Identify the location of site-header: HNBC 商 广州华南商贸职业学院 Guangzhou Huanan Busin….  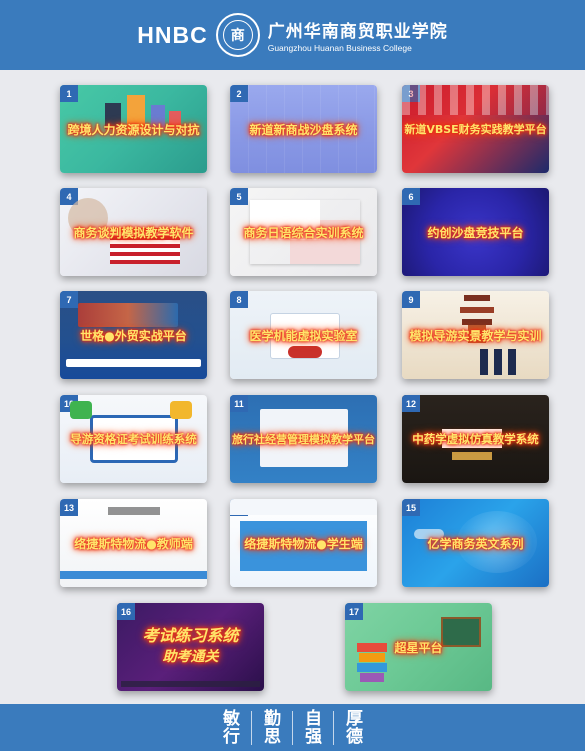
(292, 35).